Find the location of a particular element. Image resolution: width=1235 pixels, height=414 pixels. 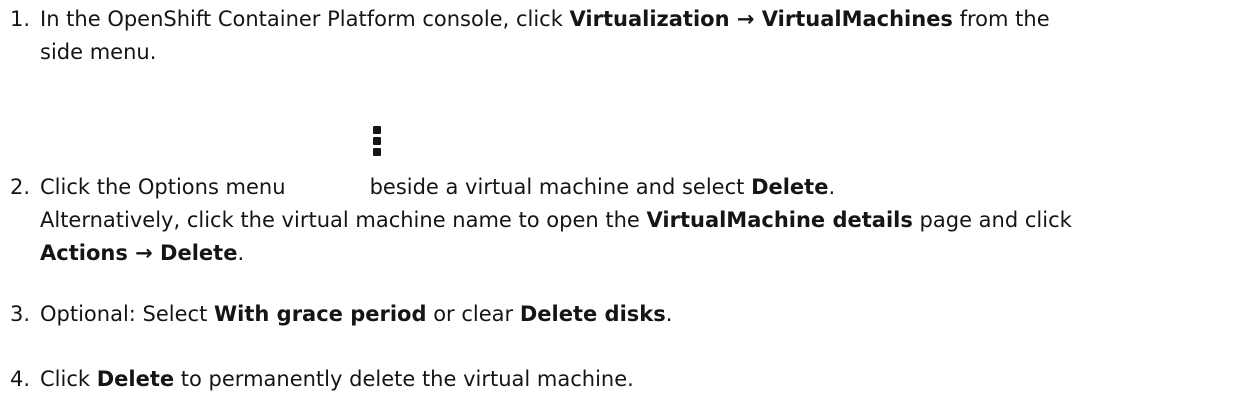

text-run: or clear is located at coordinates (473, 314).